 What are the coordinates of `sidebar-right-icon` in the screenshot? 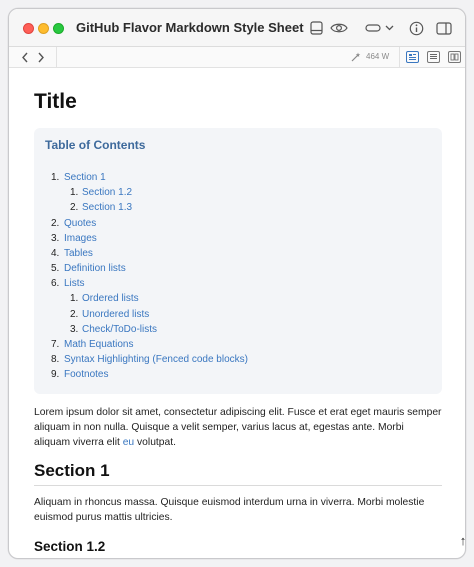 It's located at (444, 28).